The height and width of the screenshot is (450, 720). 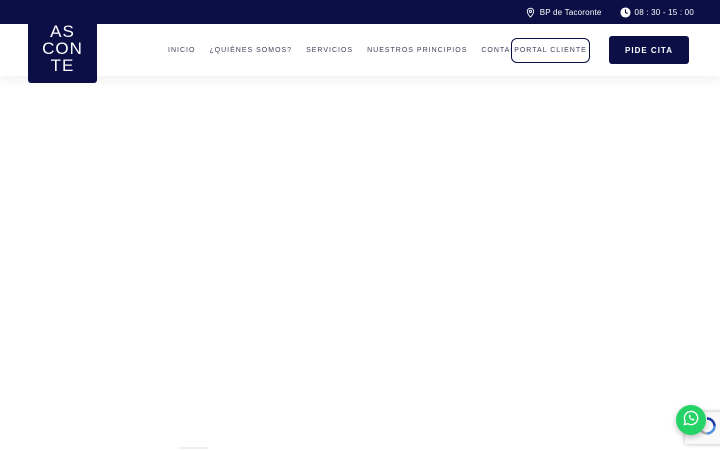 I want to click on nav-item-servicios: SERVICIOS, so click(x=329, y=50).